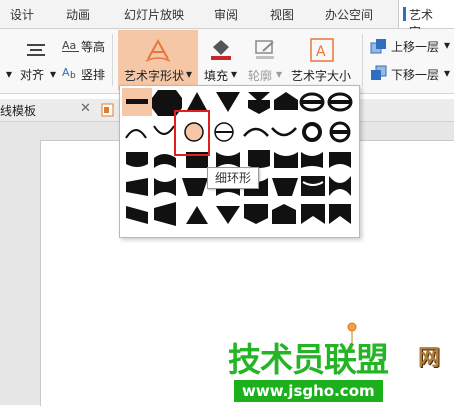 The image size is (454, 406). What do you see at coordinates (195, 187) in the screenshot?
I see `shape-cascade-icon` at bounding box center [195, 187].